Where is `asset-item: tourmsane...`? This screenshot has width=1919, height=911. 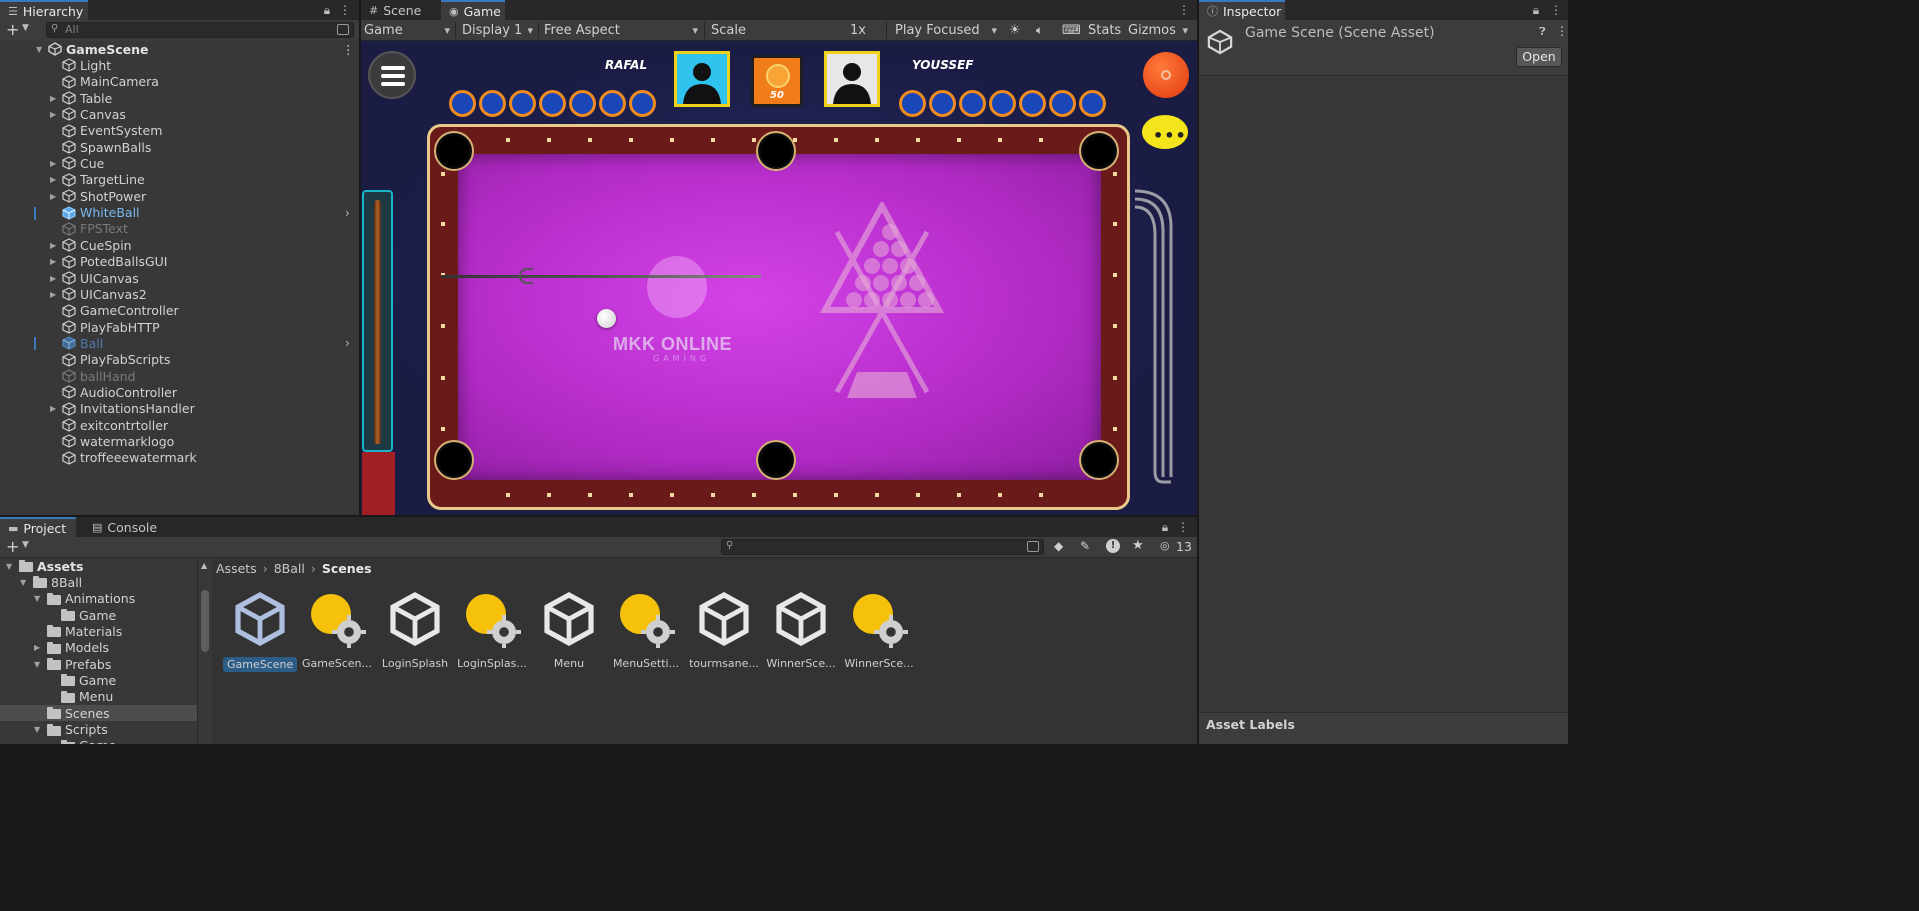
asset-item: tourmsane... is located at coordinates (724, 630).